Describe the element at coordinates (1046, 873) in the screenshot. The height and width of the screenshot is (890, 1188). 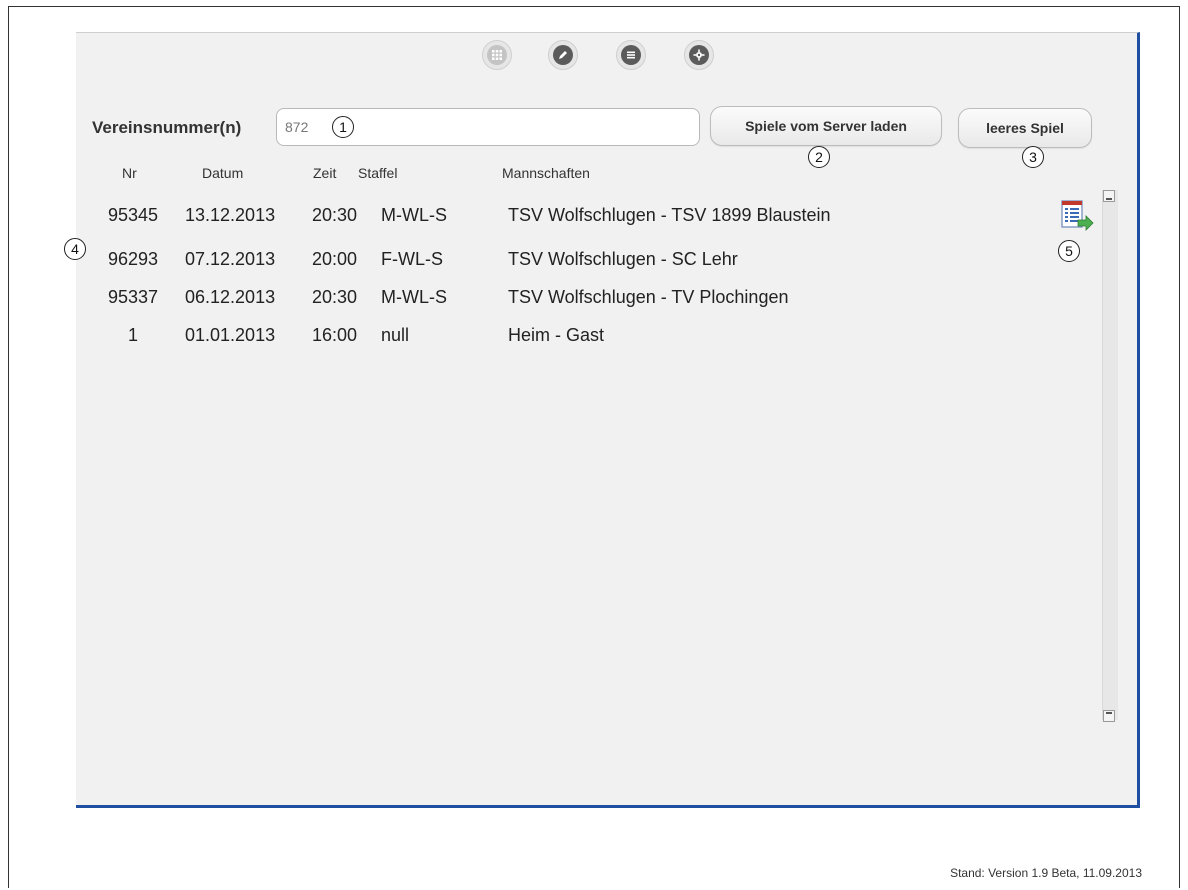
I see `version-note: Stand: Version 1.9 Beta, 11.09.2013` at that location.